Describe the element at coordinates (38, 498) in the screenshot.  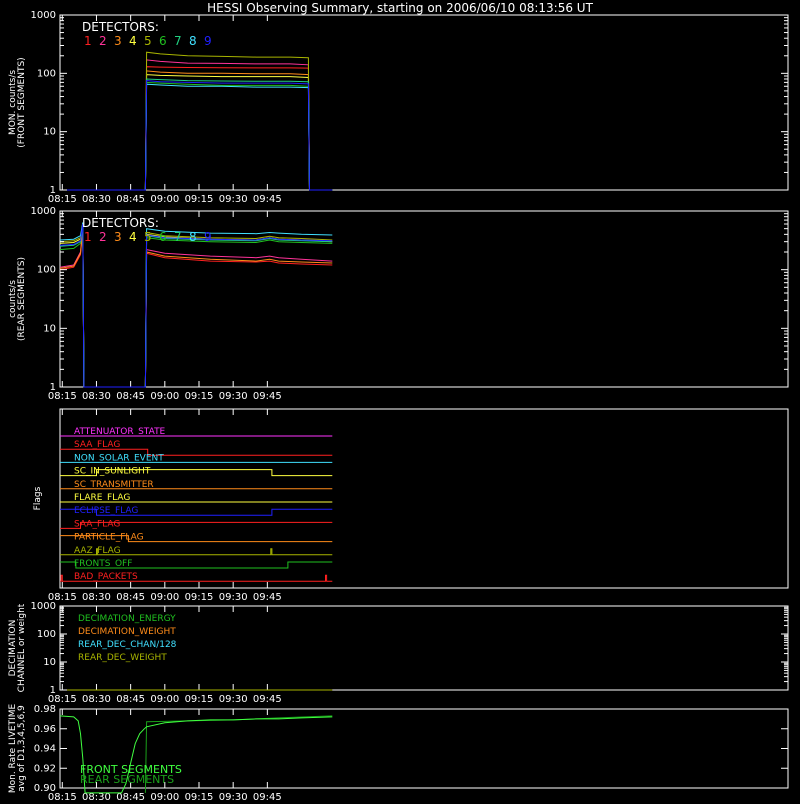
I see `flags-ylabel: Flags` at that location.